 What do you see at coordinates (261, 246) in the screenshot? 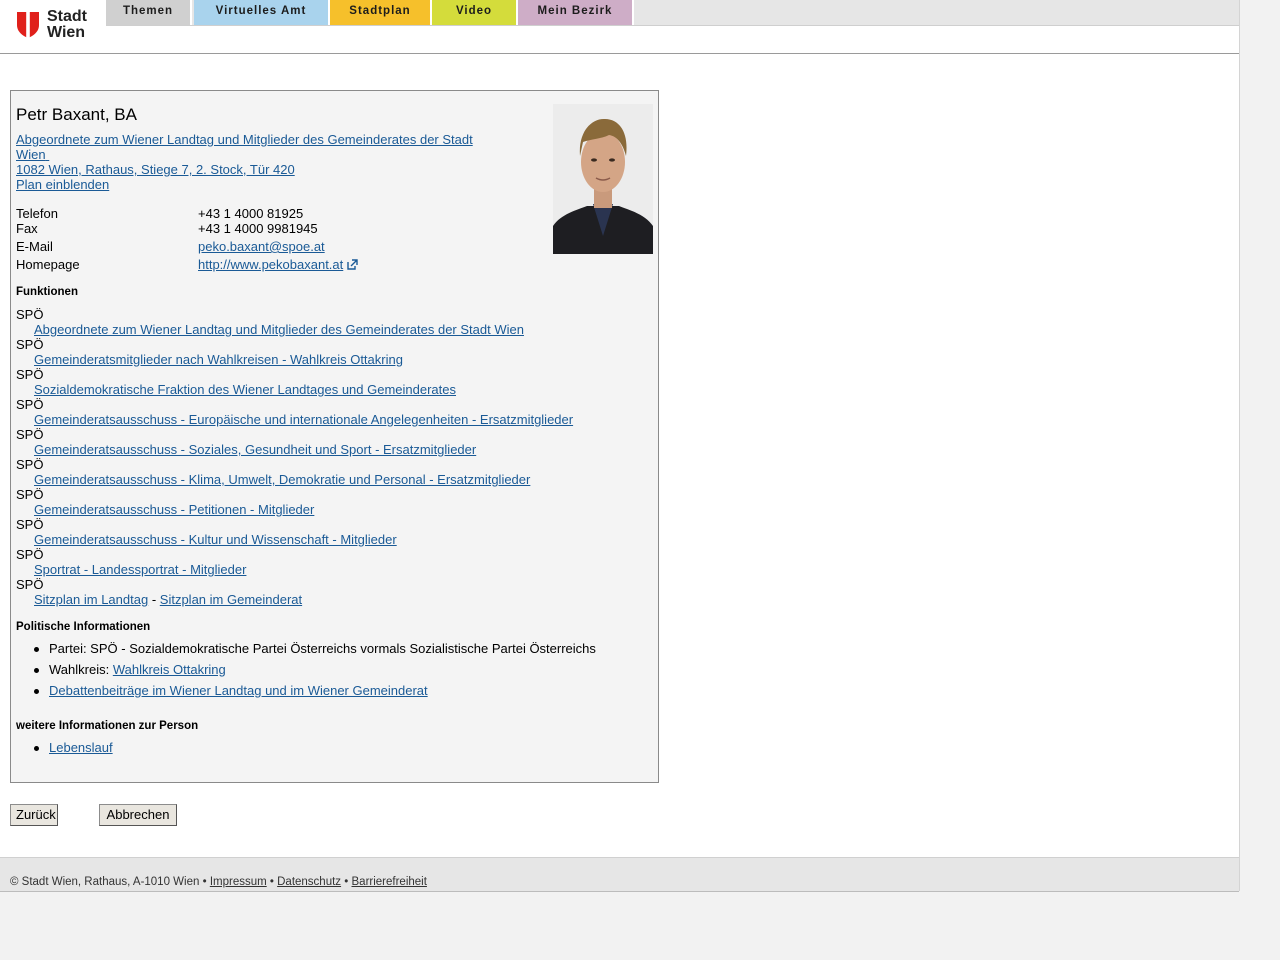
I see `email-link: peko.baxant@spoe.at` at bounding box center [261, 246].